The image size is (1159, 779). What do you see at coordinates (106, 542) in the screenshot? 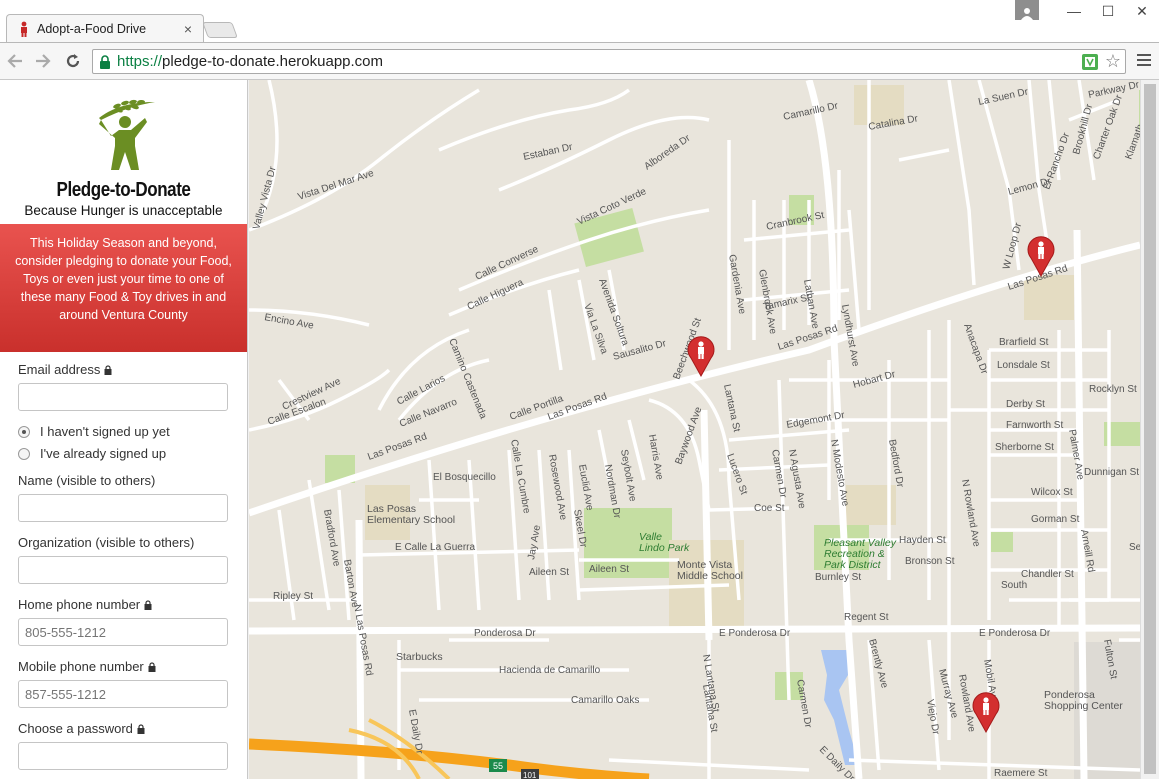
I see `organization-label: Organization (visible to others)` at bounding box center [106, 542].